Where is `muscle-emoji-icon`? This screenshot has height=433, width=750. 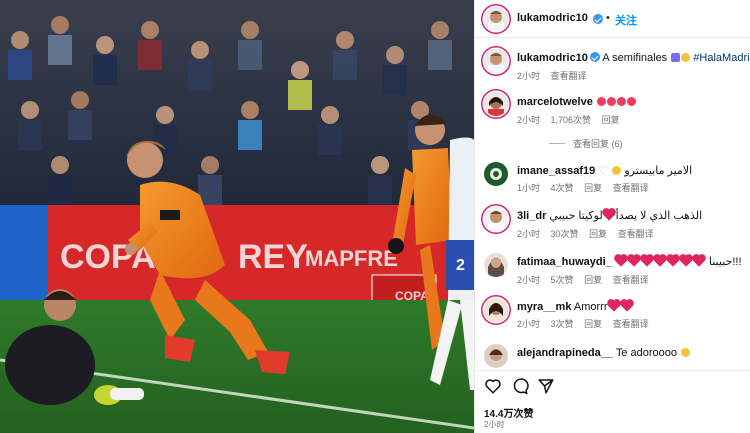 muscle-emoji-icon is located at coordinates (686, 57).